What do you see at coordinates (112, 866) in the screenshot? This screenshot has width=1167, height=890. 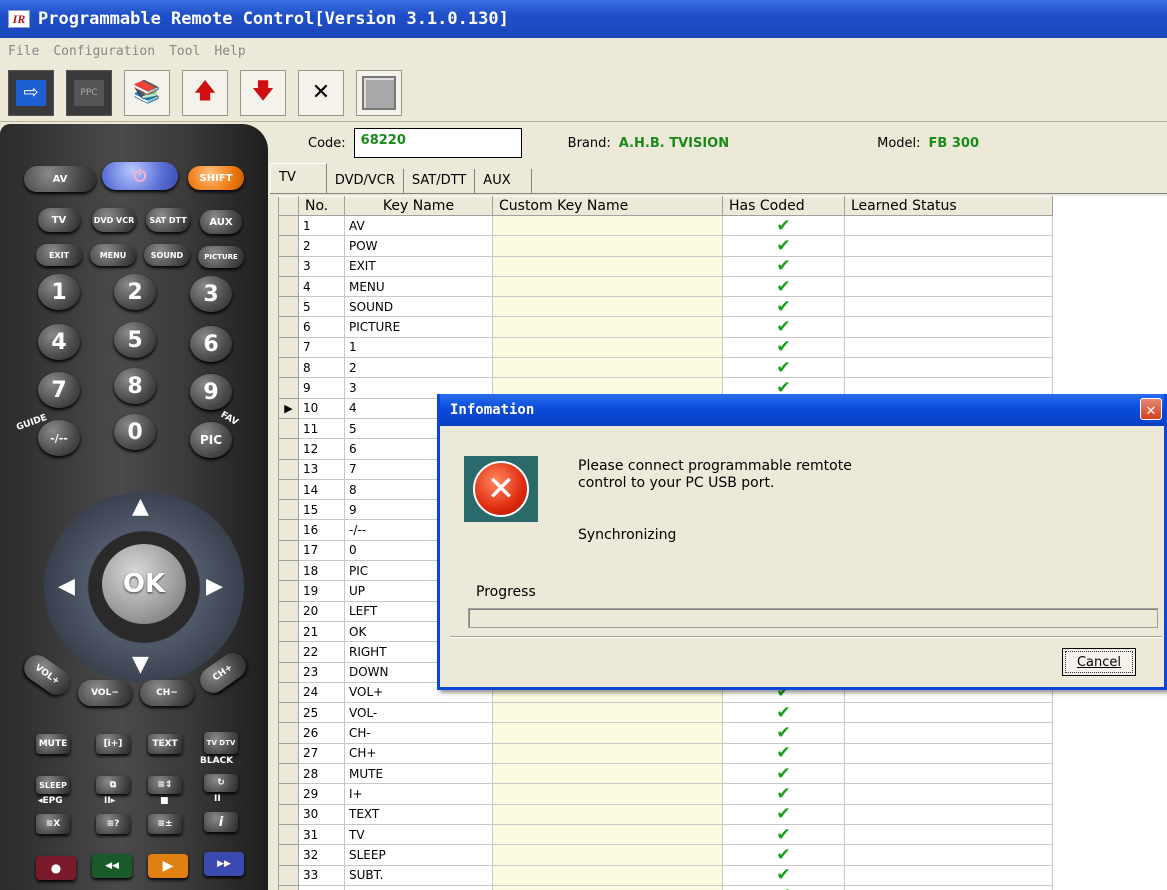 I see `remote-rewind-icon: ◀◀` at bounding box center [112, 866].